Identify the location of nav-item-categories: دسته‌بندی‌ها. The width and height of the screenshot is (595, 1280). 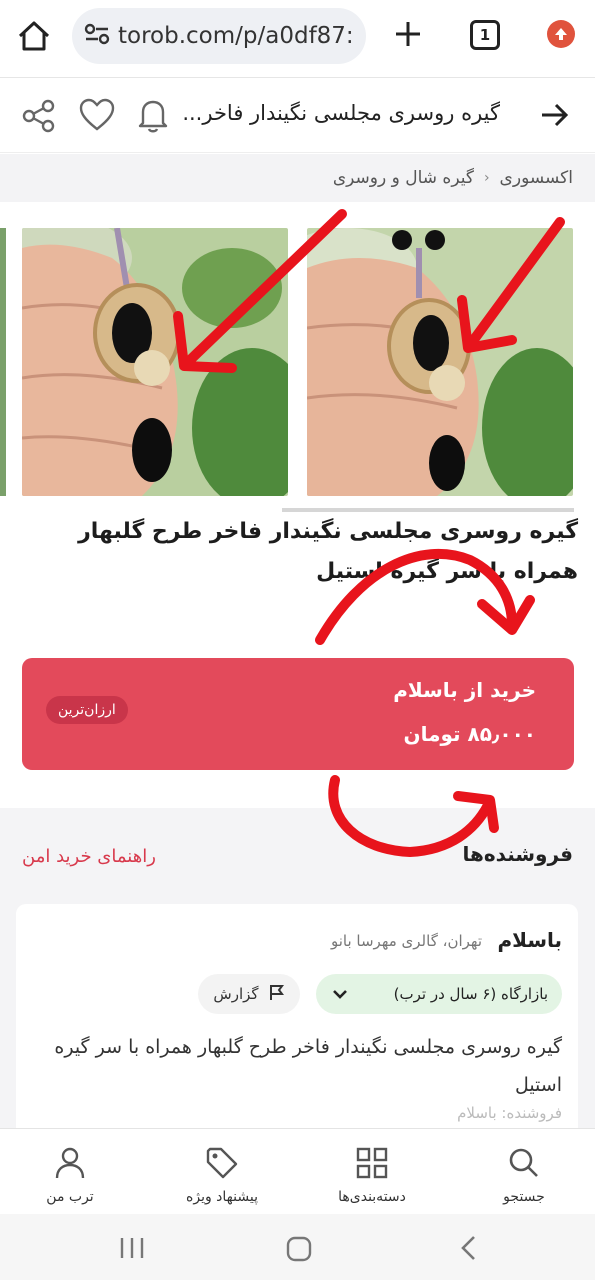
(372, 1175).